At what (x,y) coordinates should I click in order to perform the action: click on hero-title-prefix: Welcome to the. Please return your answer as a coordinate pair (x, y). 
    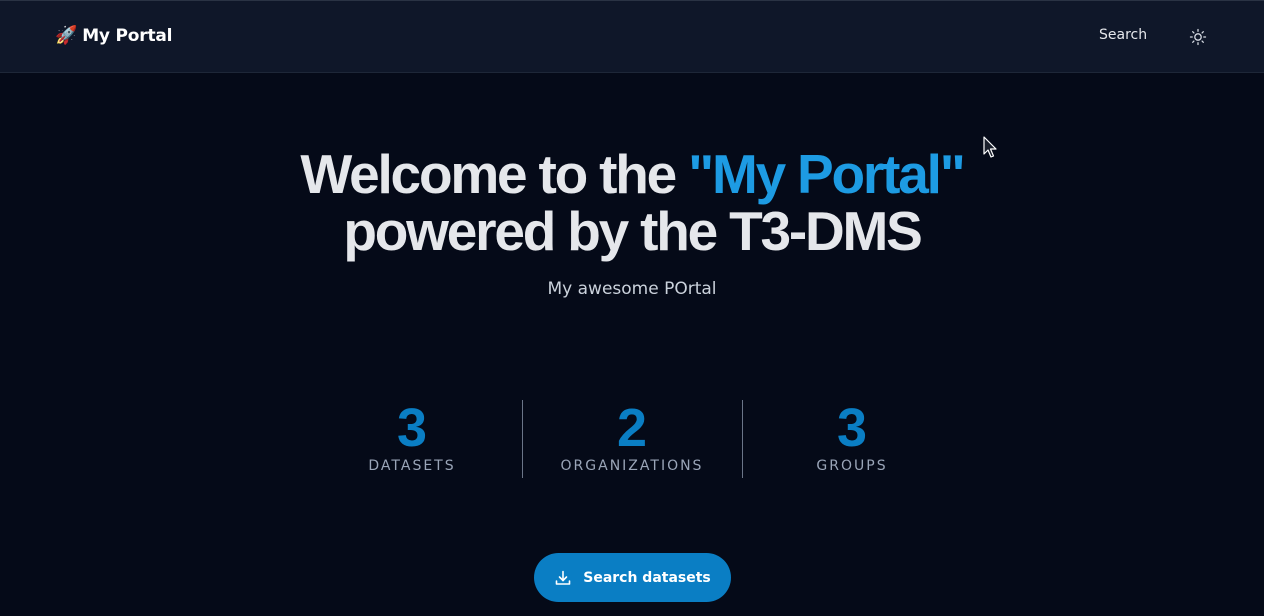
    Looking at the image, I should click on (494, 174).